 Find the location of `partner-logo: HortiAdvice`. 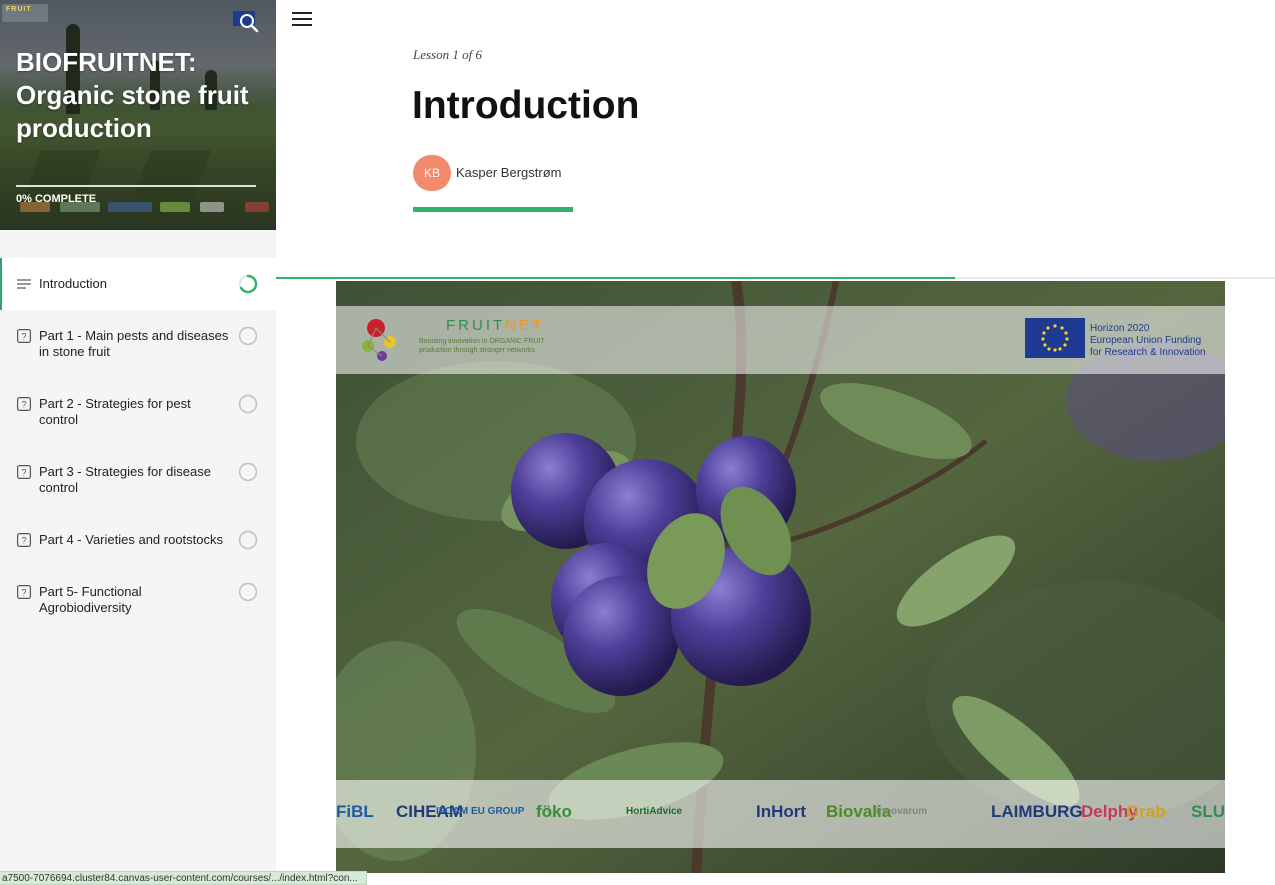

partner-logo: HortiAdvice is located at coordinates (654, 811).